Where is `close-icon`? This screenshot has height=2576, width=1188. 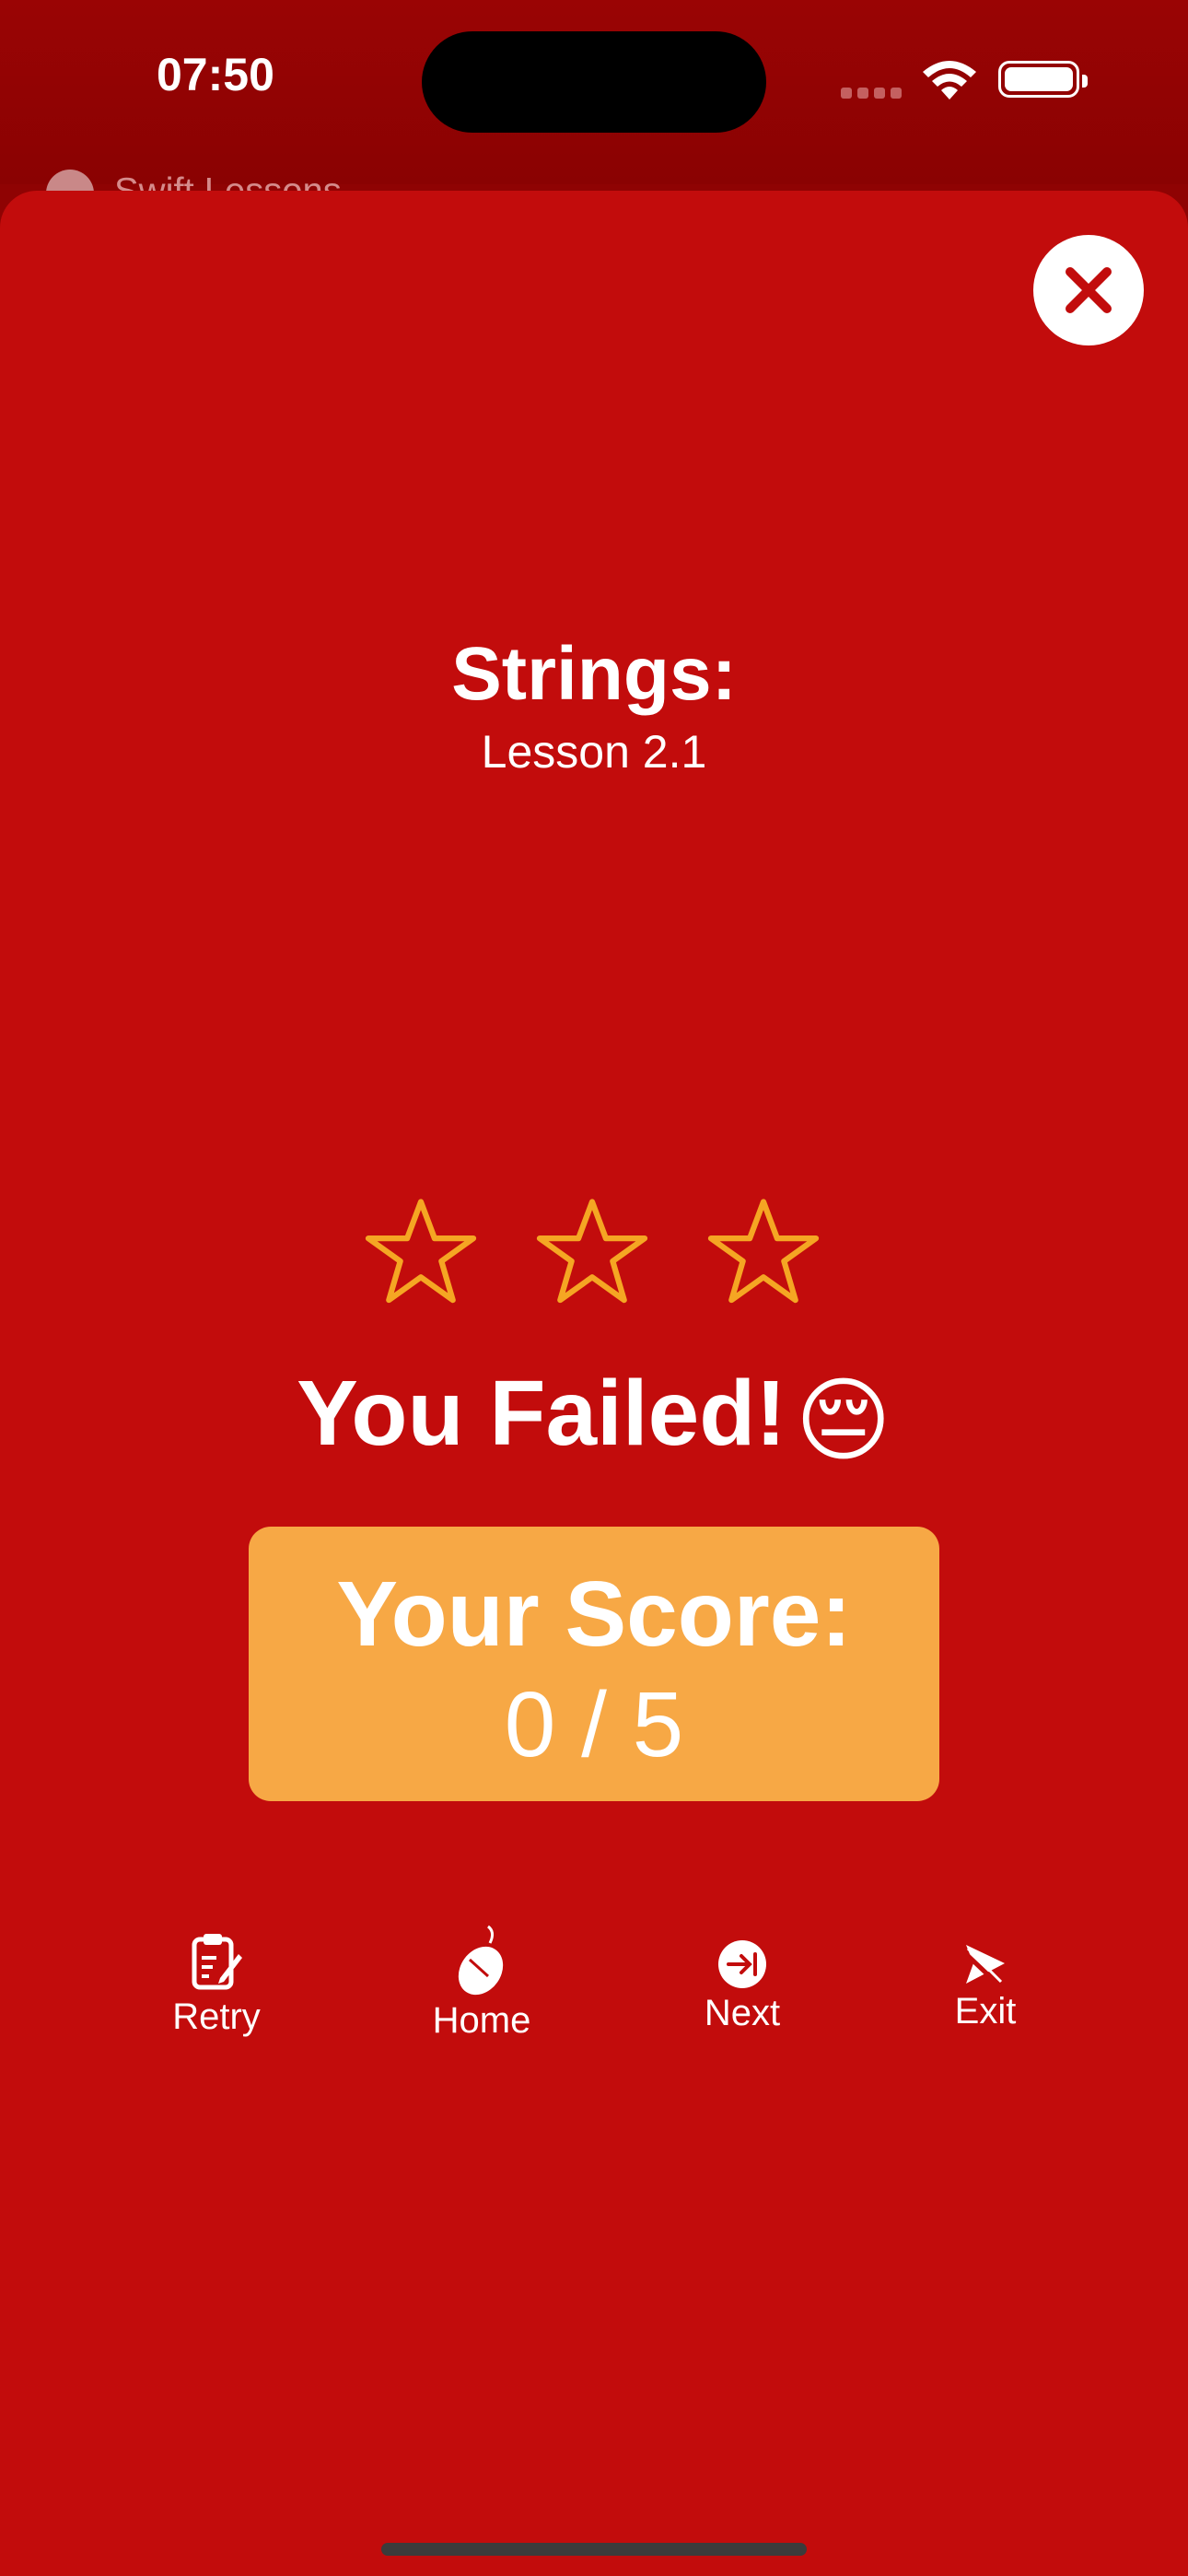 close-icon is located at coordinates (1089, 290).